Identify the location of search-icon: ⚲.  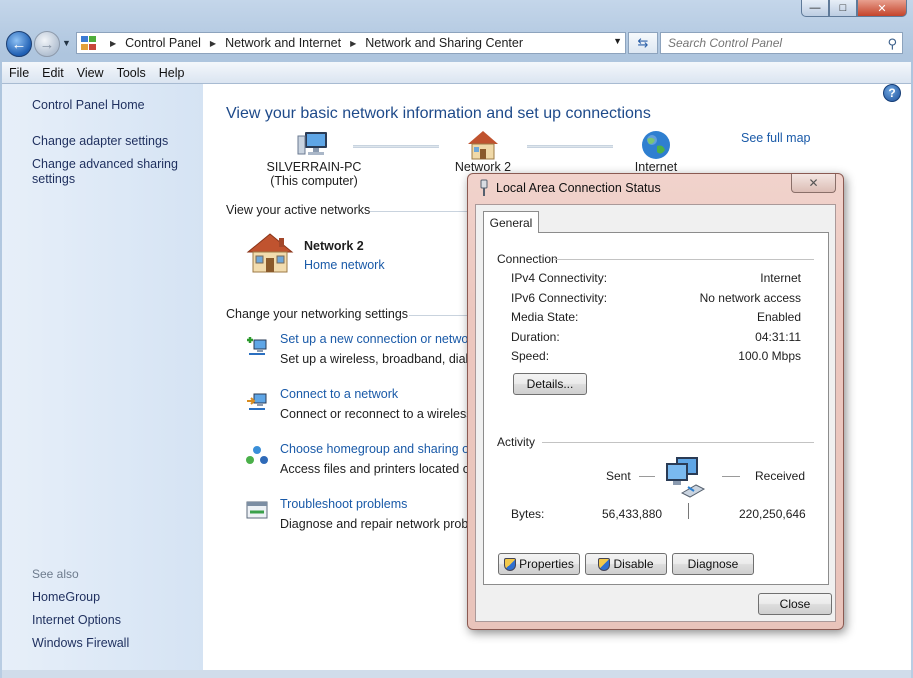
(892, 44).